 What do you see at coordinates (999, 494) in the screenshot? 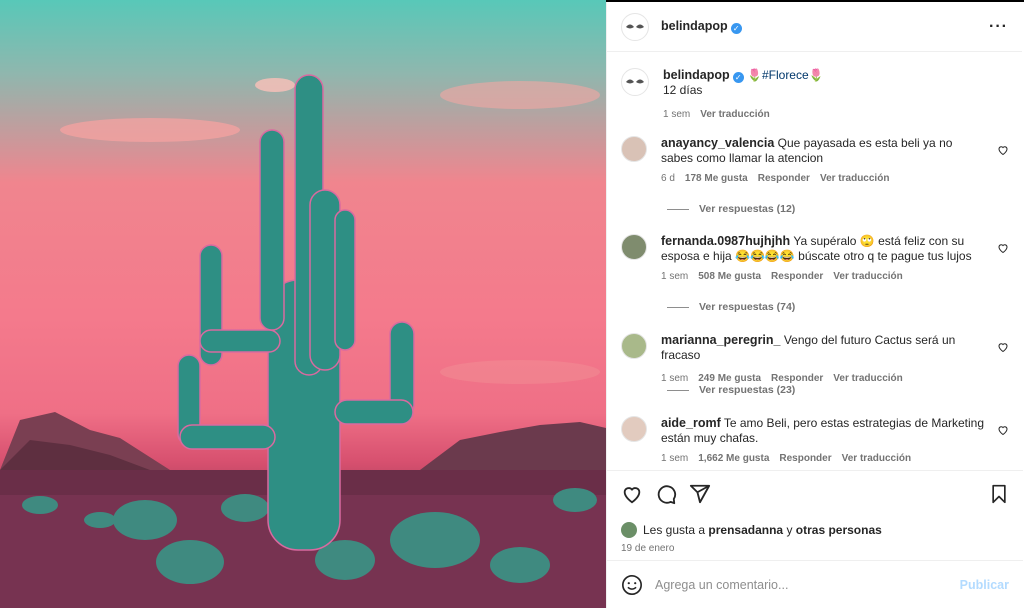
I see `save-bookmark-icon` at bounding box center [999, 494].